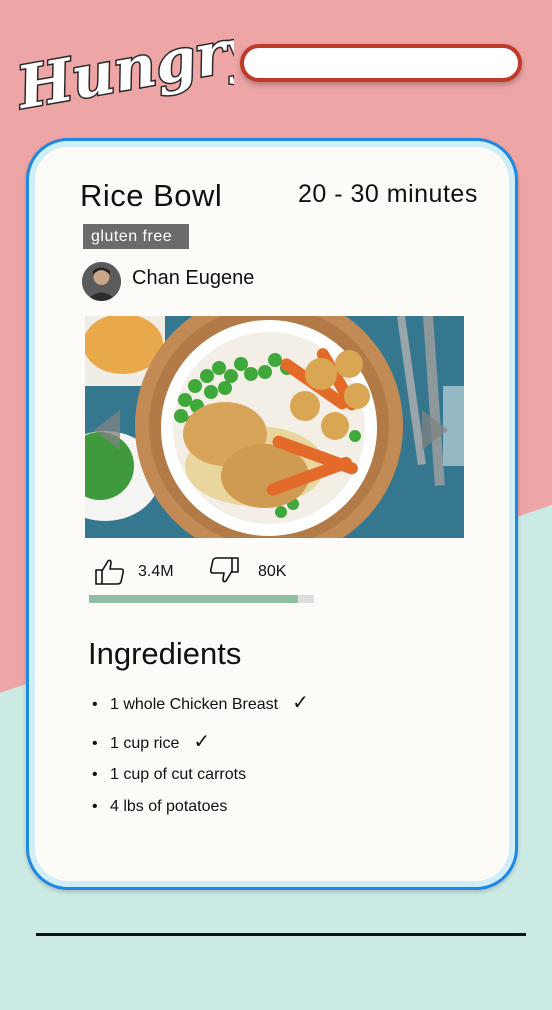 The height and width of the screenshot is (1010, 552). I want to click on ingredient-item: • 4 lbs of potatoes, so click(159, 807).